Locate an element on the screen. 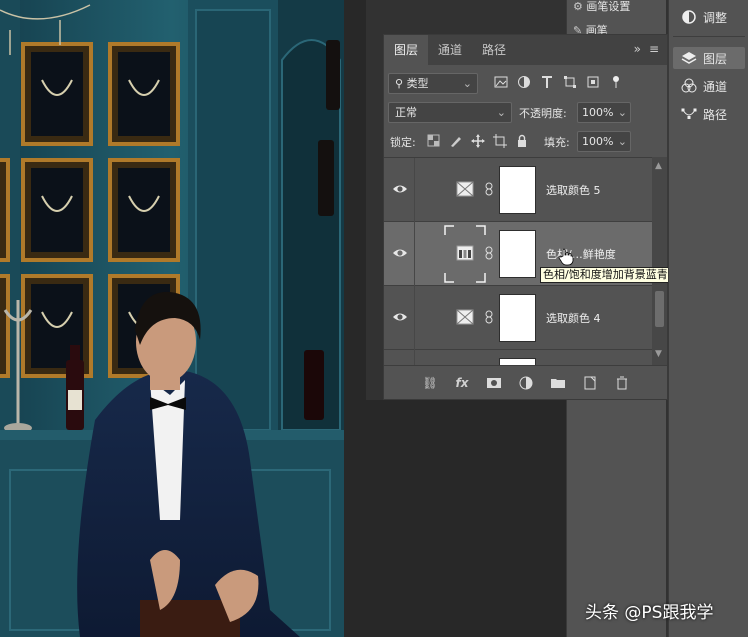  dock-item-channels: 通道 is located at coordinates (709, 86).